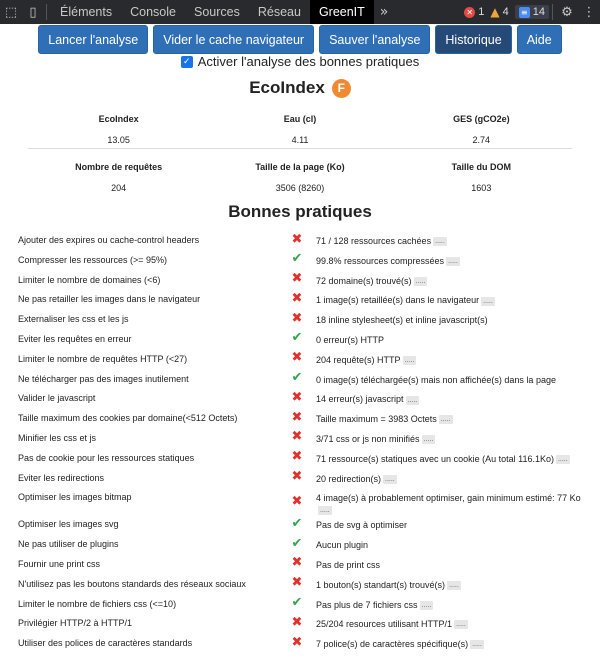 The image size is (600, 672). I want to click on tab-console: Console, so click(153, 12).